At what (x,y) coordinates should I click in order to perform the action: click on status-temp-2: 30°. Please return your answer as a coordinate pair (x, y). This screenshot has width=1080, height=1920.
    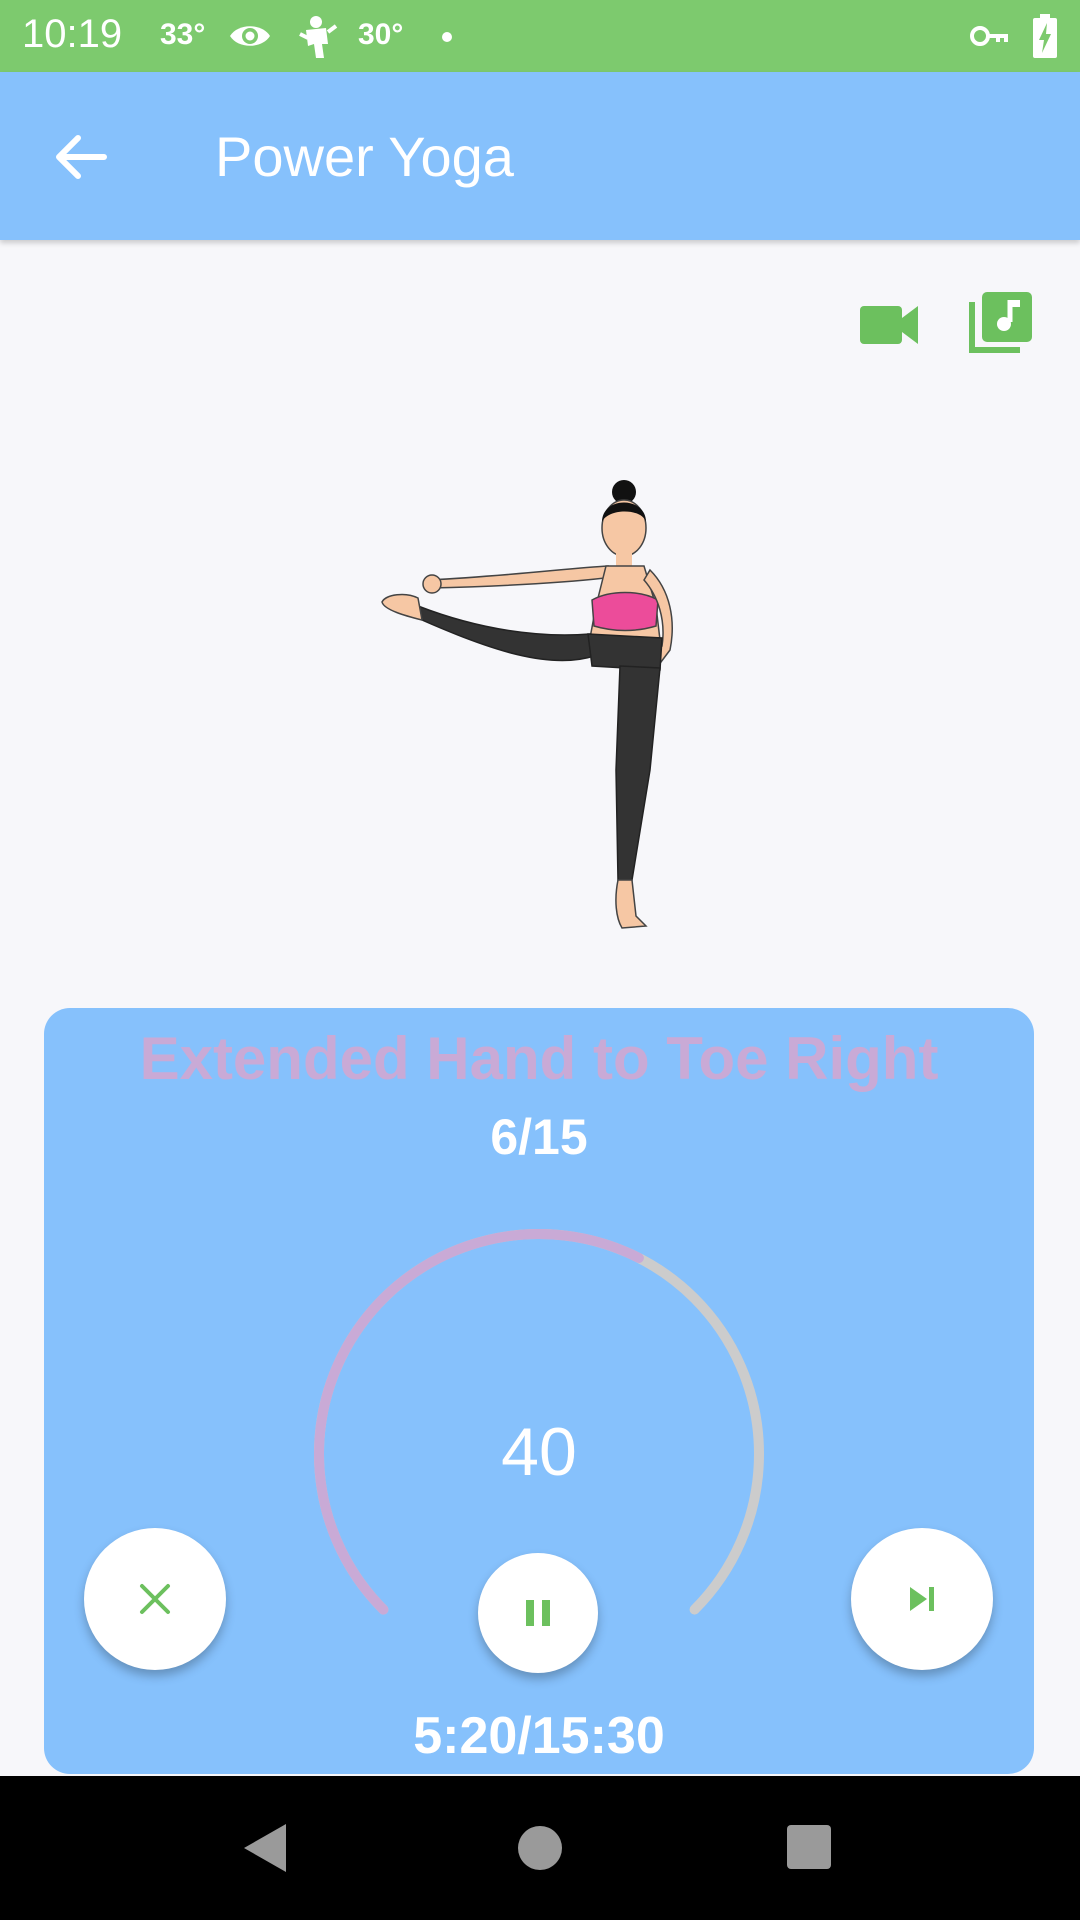
    Looking at the image, I should click on (381, 34).